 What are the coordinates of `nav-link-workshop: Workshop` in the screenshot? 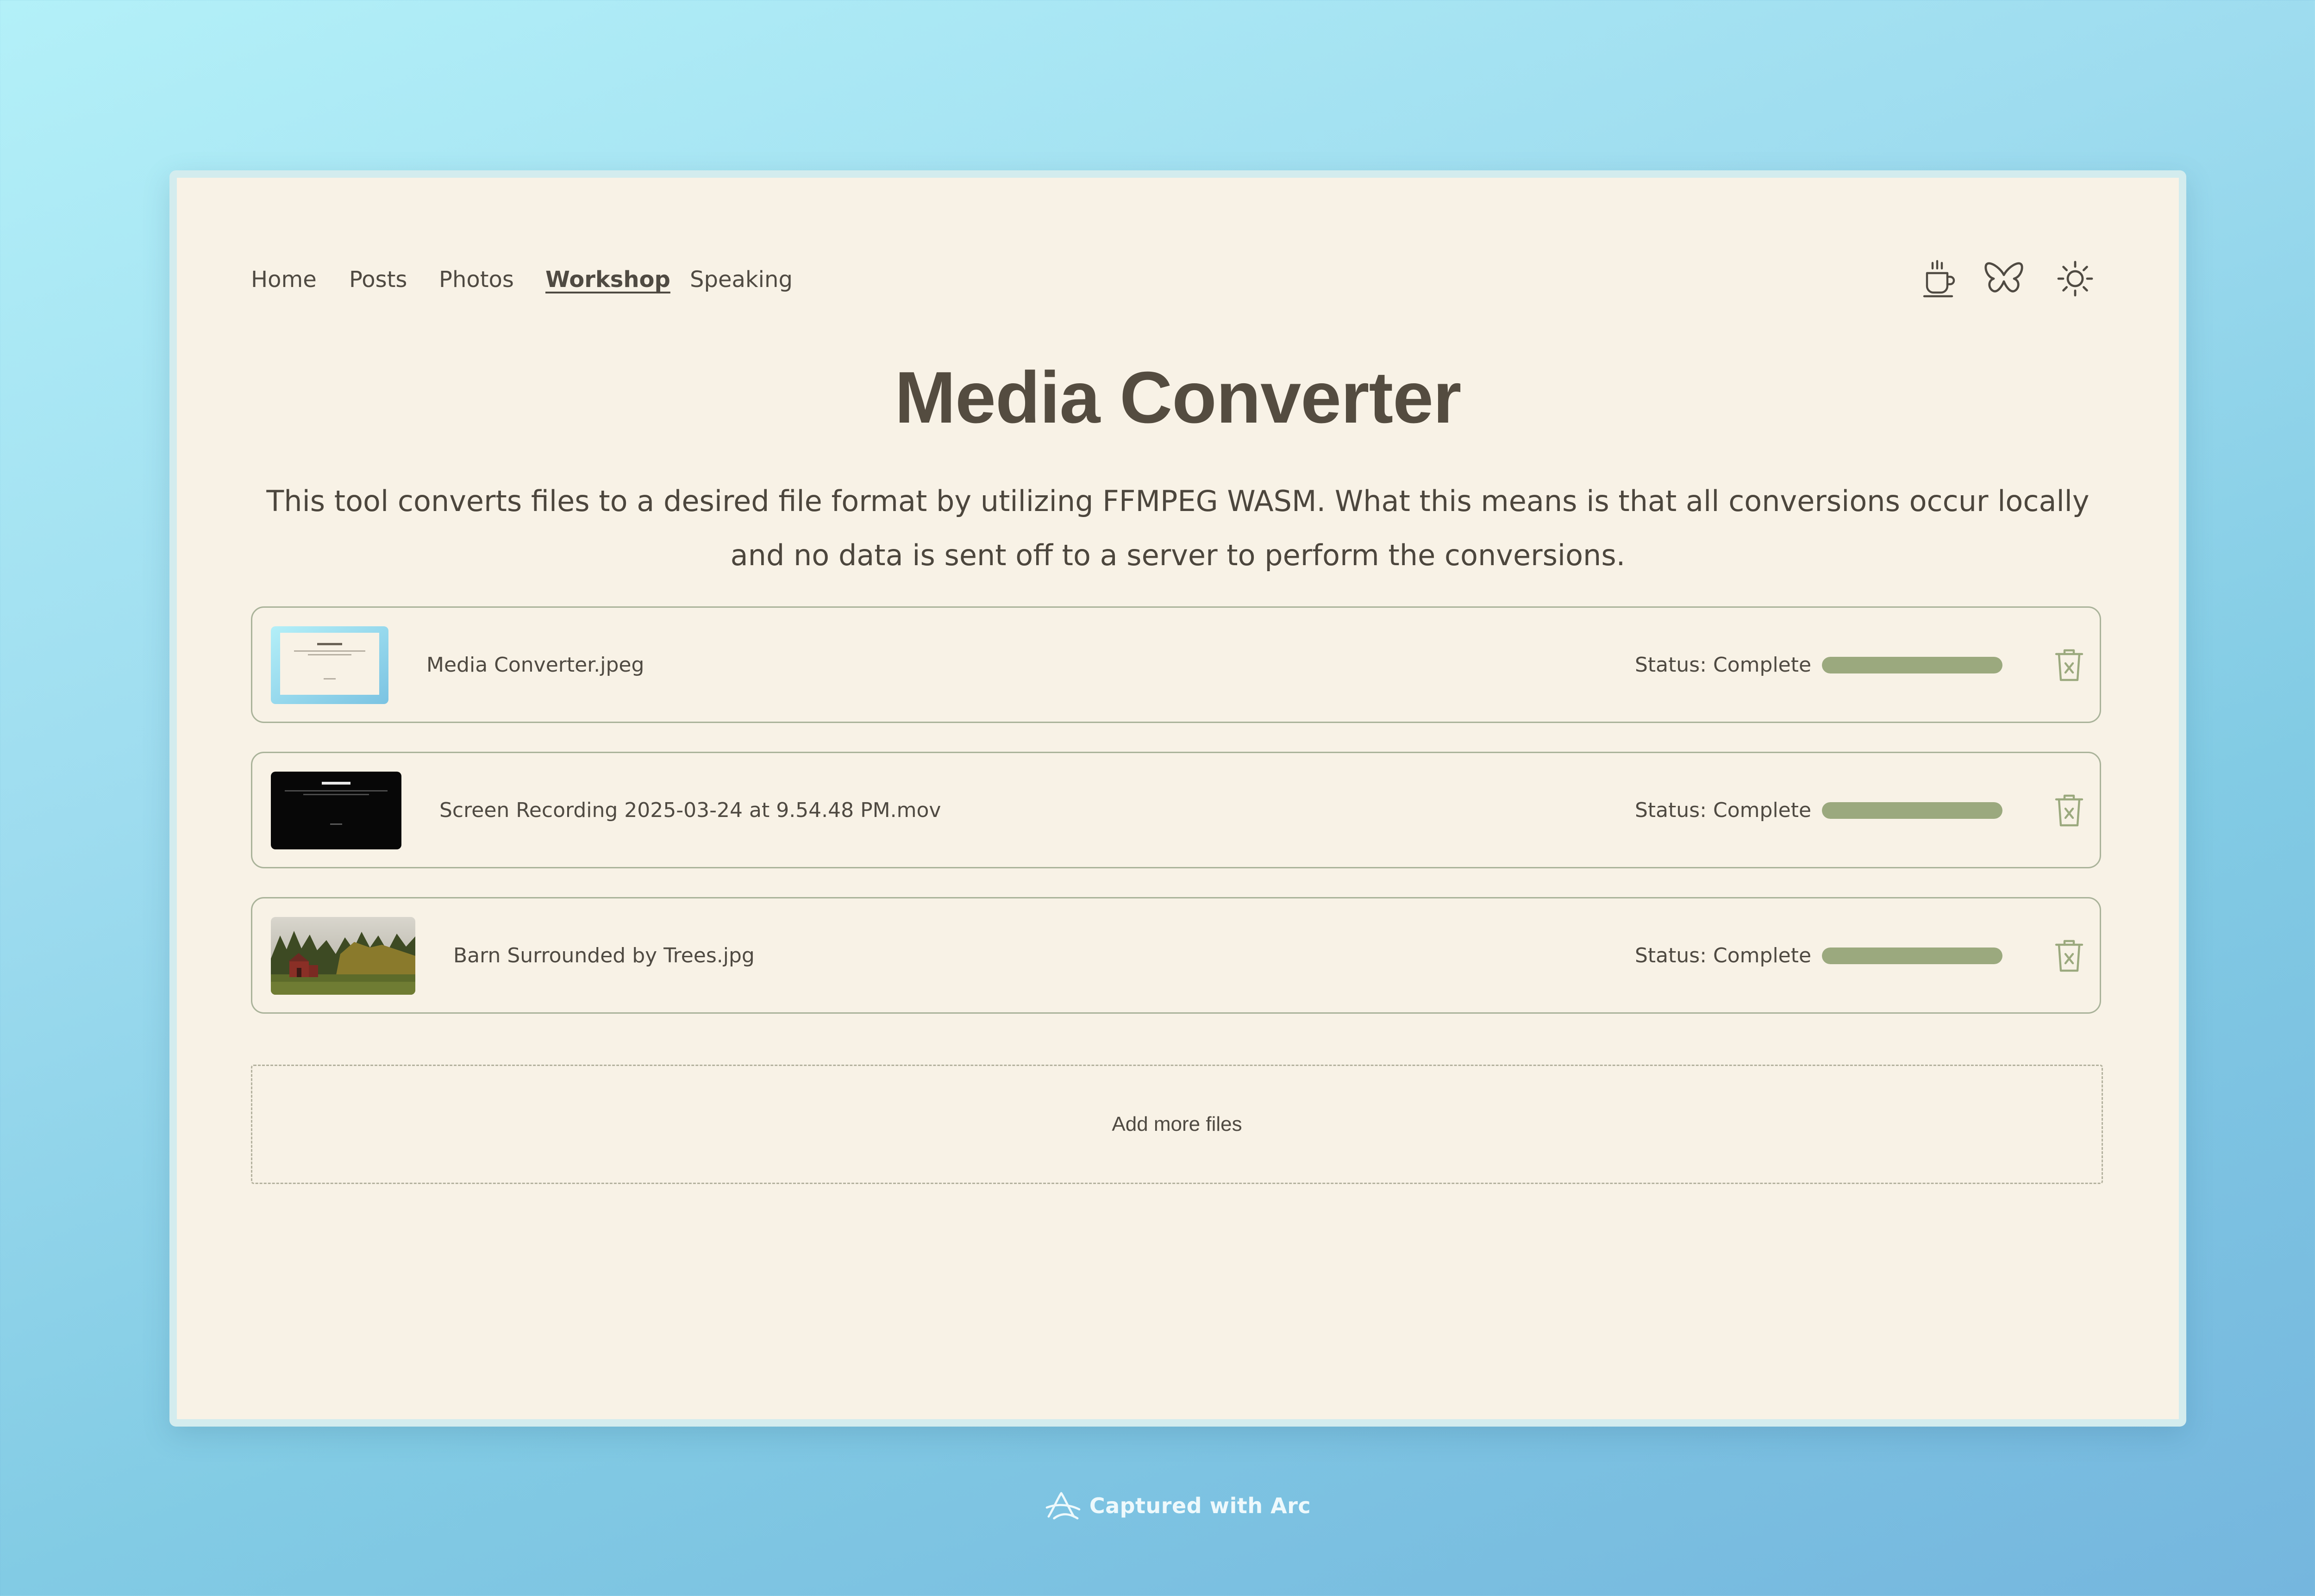 It's located at (607, 279).